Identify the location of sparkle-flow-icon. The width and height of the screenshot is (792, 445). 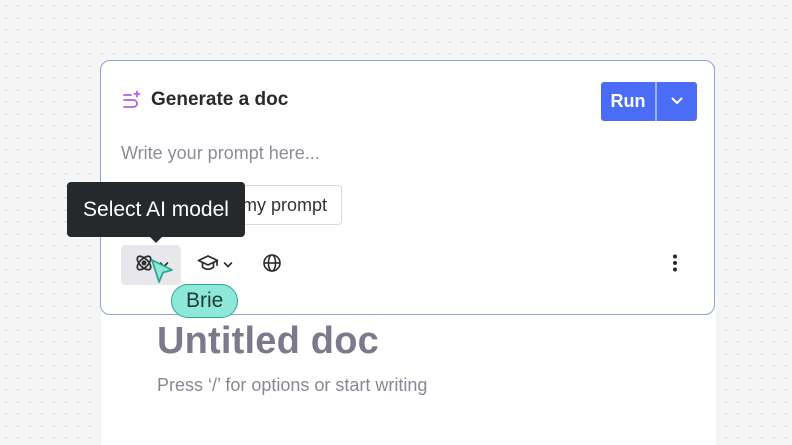
(132, 100).